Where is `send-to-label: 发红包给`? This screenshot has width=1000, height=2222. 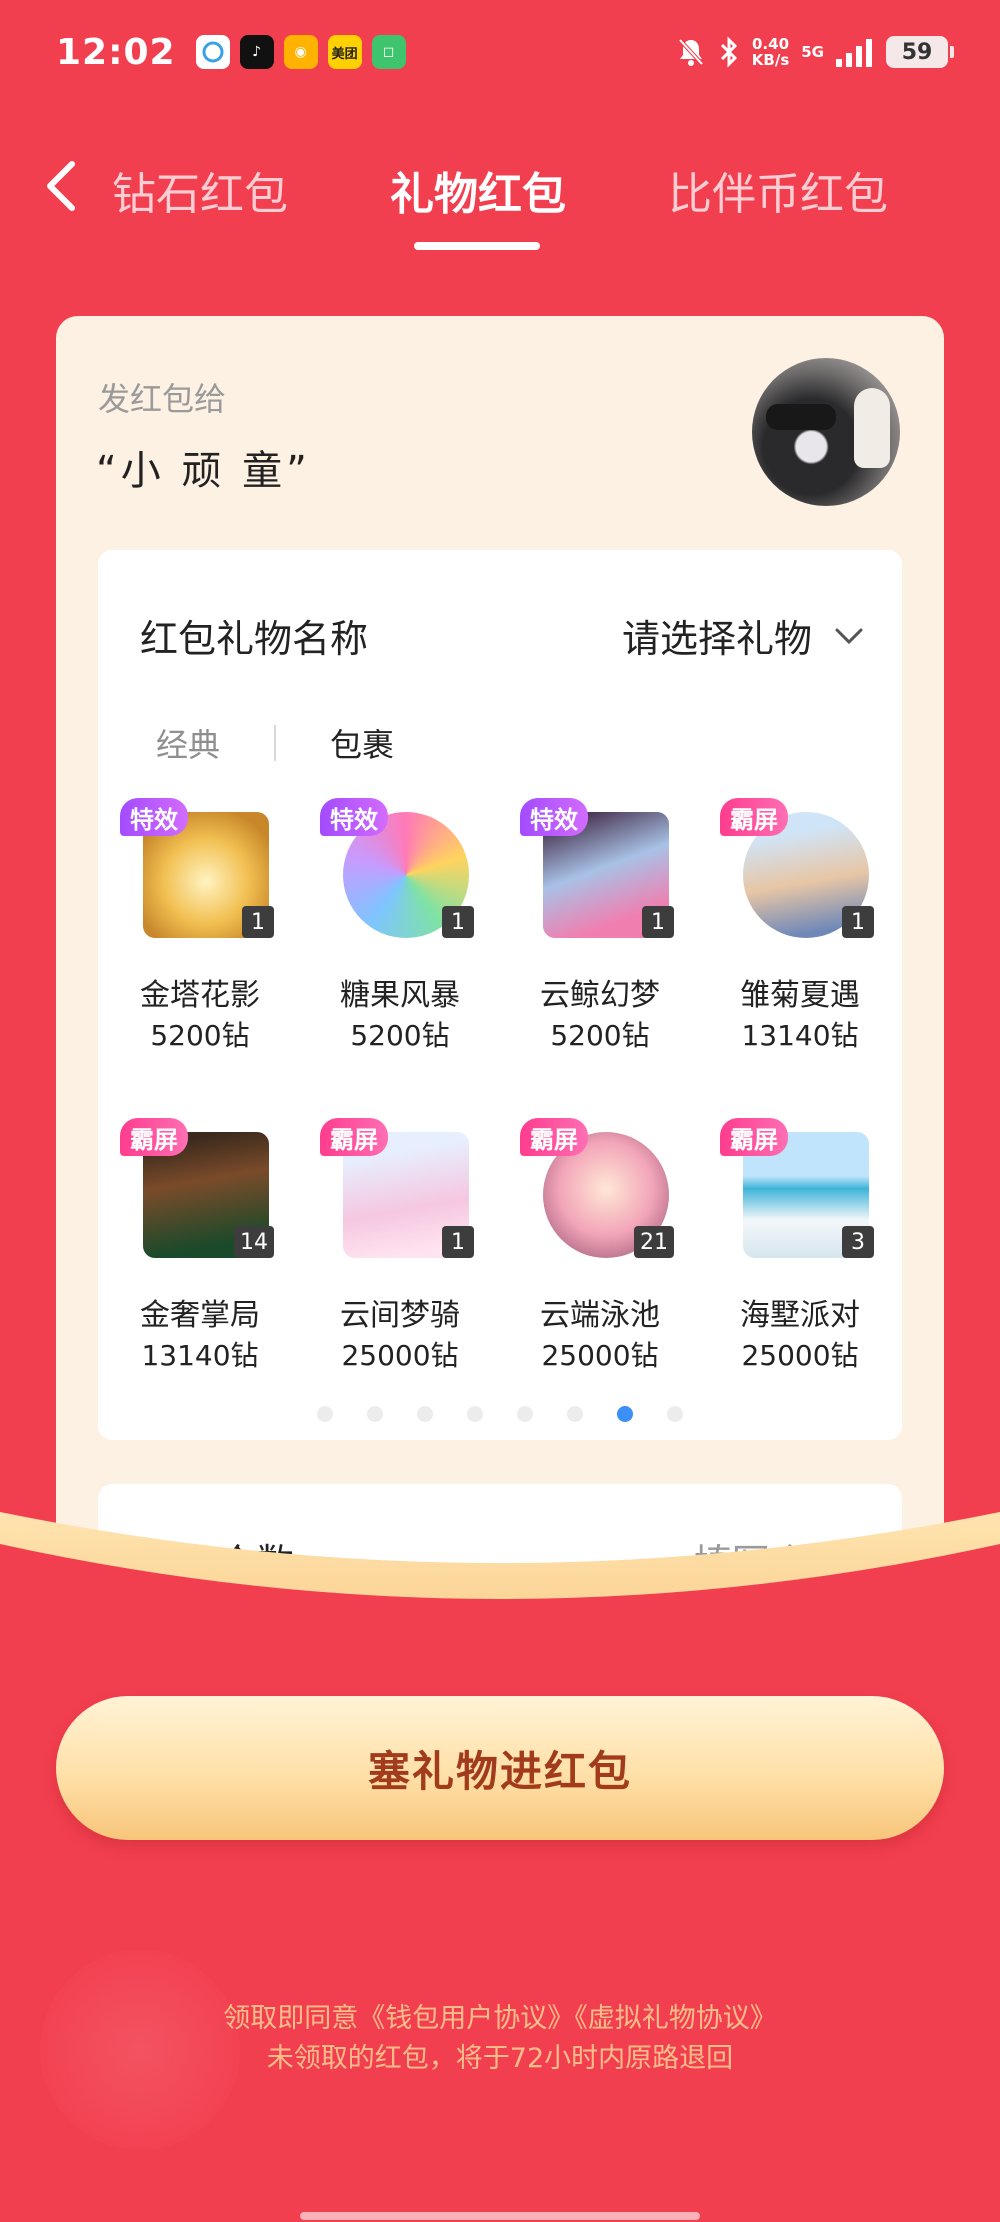 send-to-label: 发红包给 is located at coordinates (162, 399).